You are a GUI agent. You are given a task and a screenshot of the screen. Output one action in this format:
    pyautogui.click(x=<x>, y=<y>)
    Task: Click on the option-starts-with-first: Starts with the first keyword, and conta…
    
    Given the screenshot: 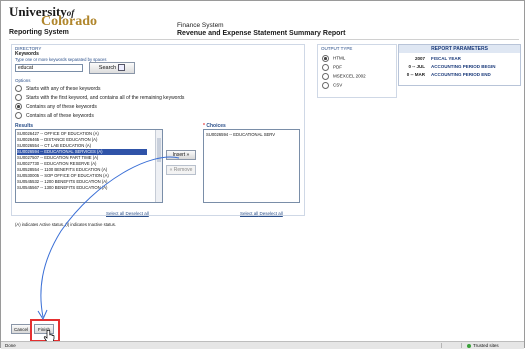 What is the action you would take?
    pyautogui.click(x=99, y=97)
    